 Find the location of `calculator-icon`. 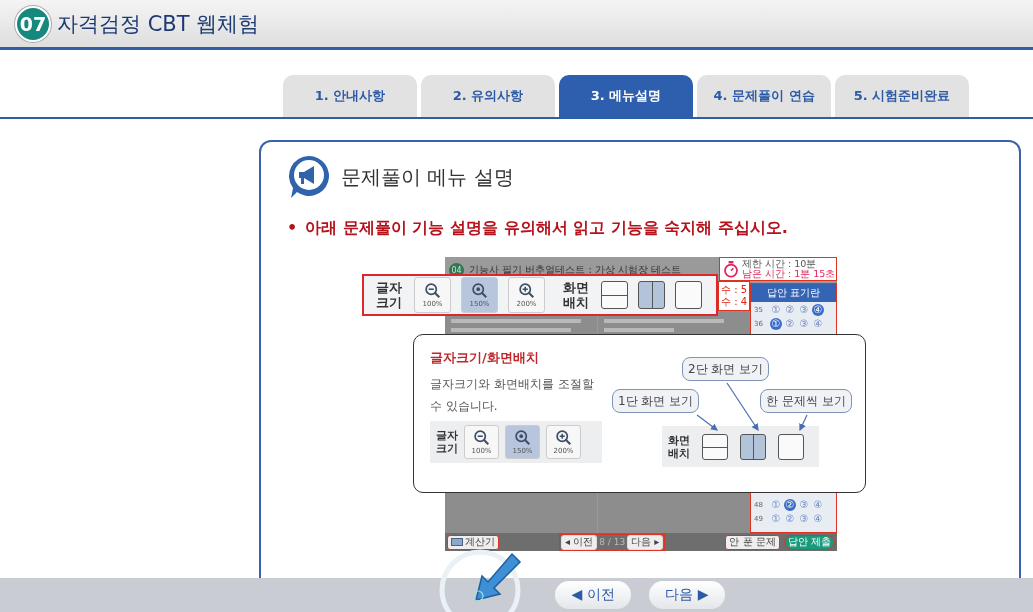

calculator-icon is located at coordinates (457, 542).